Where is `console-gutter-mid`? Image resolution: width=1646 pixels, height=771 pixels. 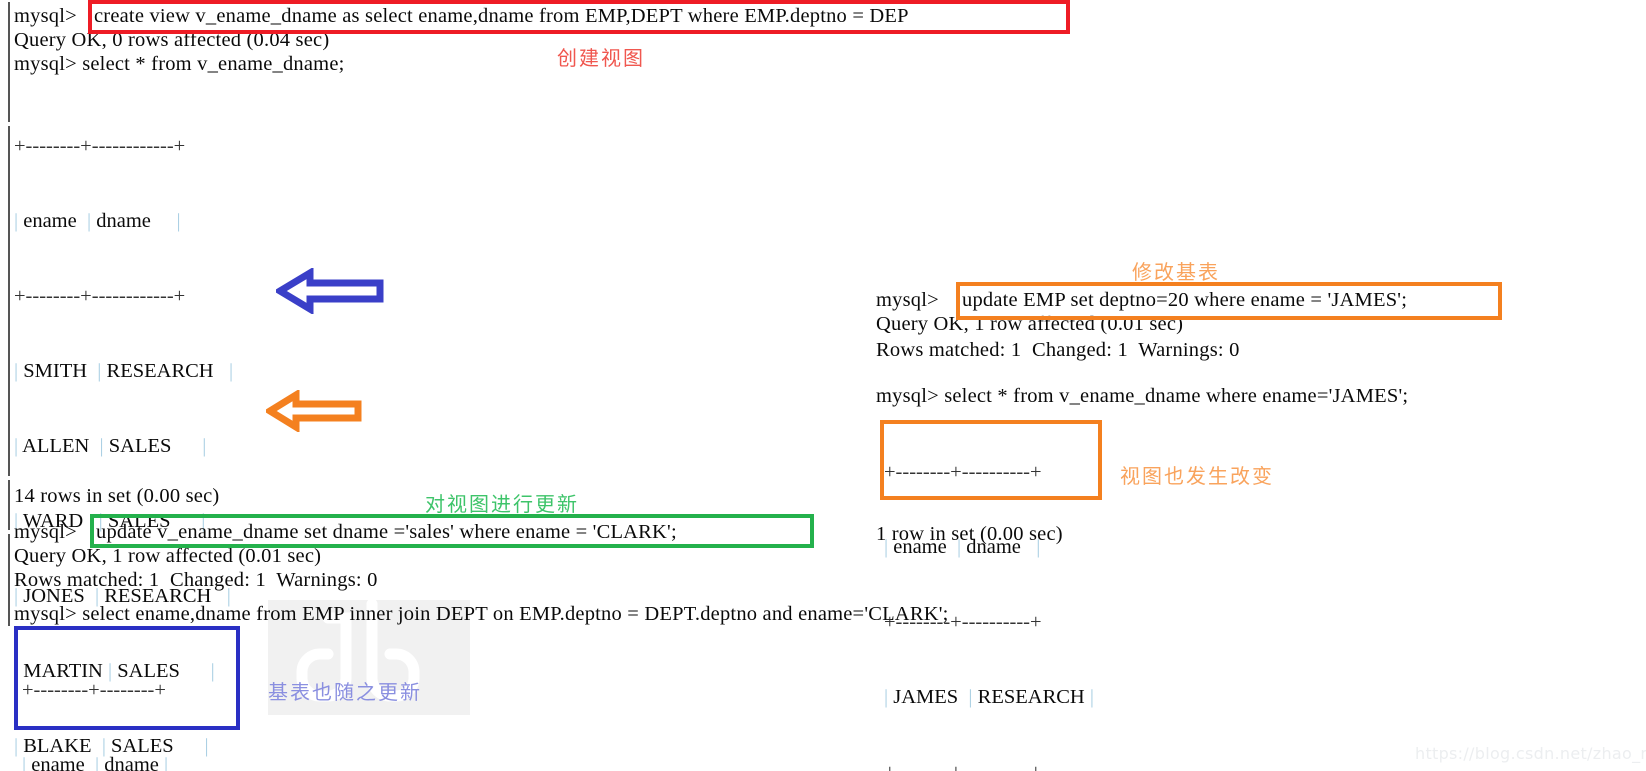 console-gutter-mid is located at coordinates (9, 505).